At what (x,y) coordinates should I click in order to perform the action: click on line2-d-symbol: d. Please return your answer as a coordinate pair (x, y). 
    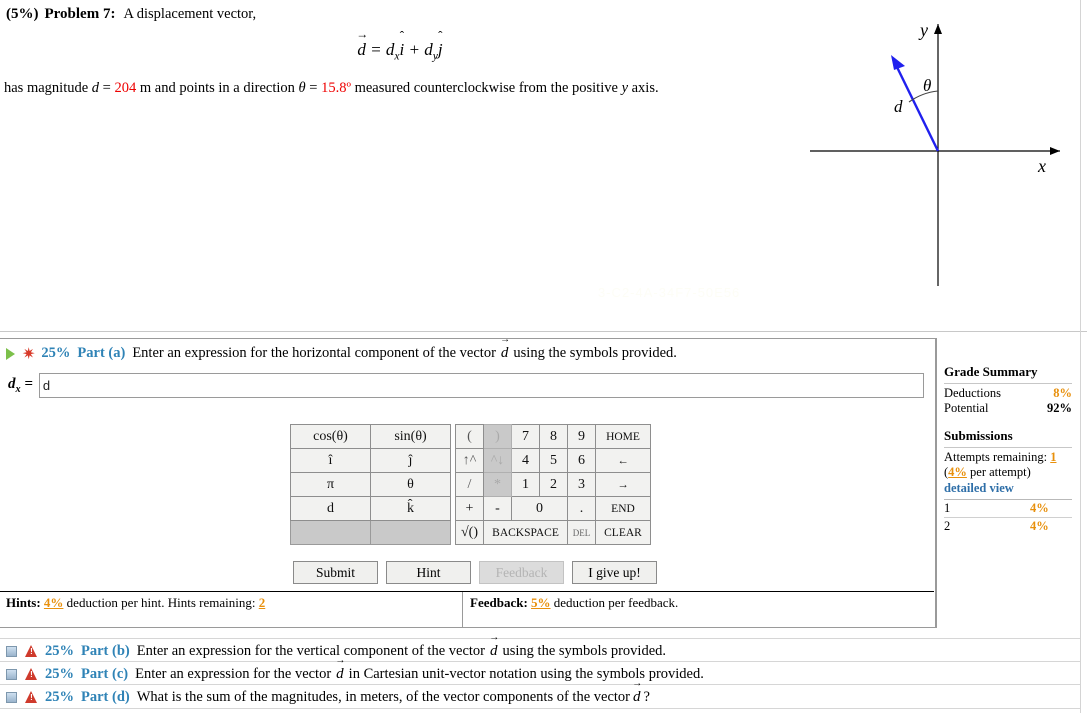
    Looking at the image, I should click on (95, 88).